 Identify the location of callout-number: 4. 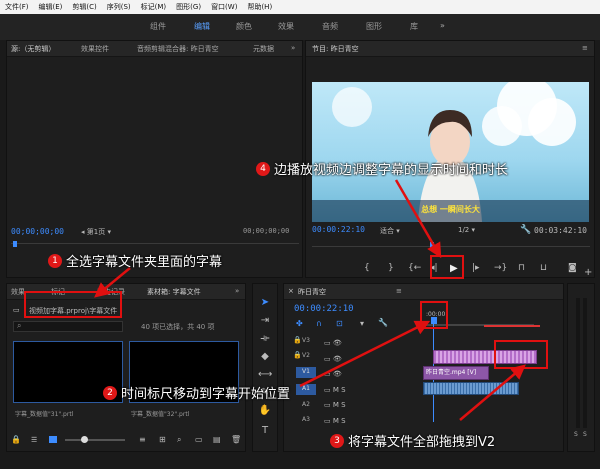
(263, 168).